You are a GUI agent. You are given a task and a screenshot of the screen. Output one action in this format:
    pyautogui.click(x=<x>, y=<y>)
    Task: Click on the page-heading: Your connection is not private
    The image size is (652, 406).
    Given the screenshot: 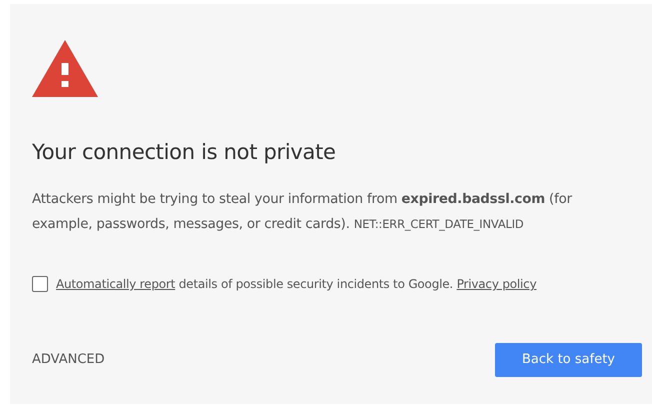 What is the action you would take?
    pyautogui.click(x=184, y=153)
    